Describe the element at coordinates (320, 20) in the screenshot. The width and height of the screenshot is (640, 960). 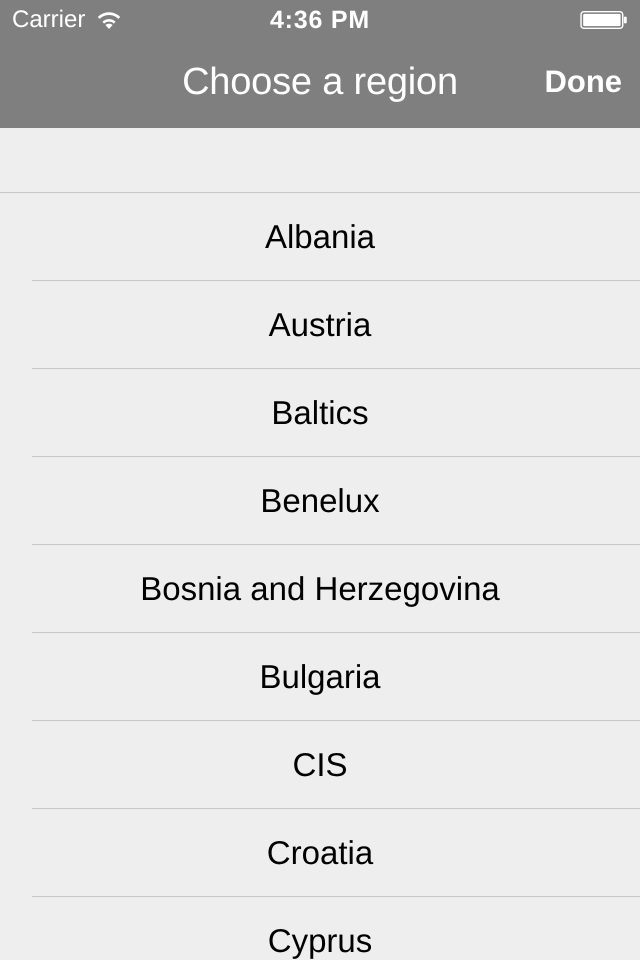
I see `status-time: 4:36 PM` at that location.